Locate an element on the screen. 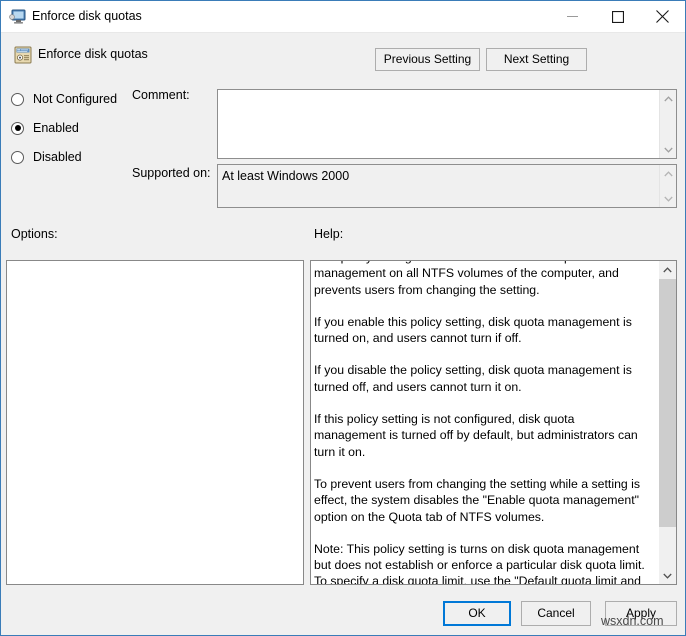  radio-not-configured-indicator is located at coordinates (17, 99).